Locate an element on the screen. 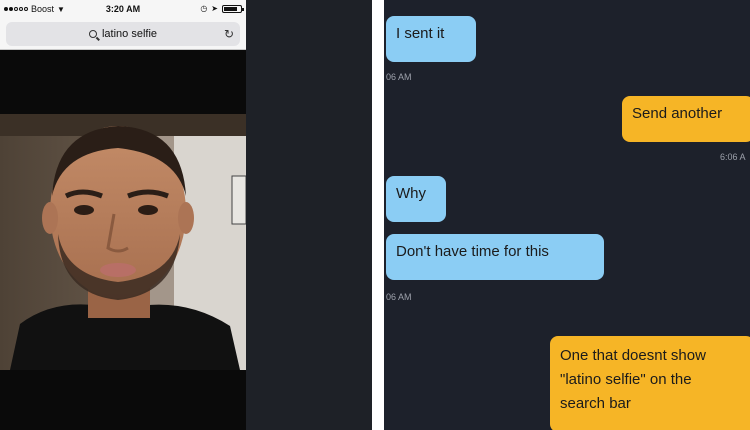  message-them: Why is located at coordinates (416, 199).